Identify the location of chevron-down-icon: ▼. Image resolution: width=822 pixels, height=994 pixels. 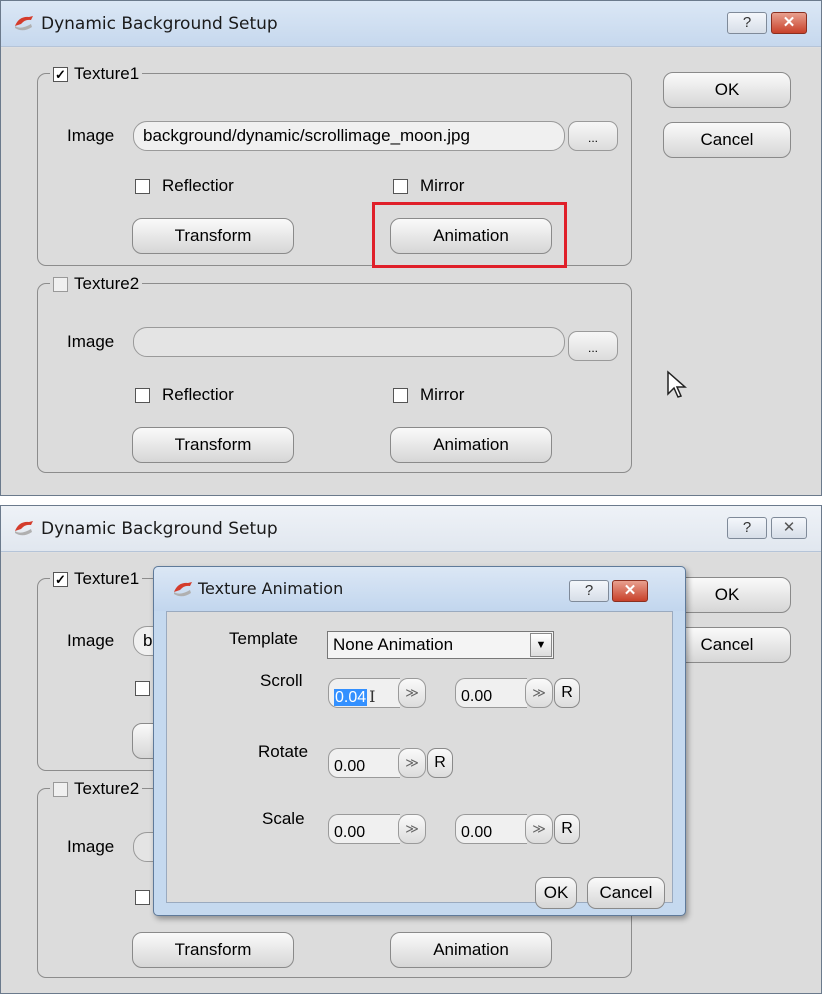
(541, 645).